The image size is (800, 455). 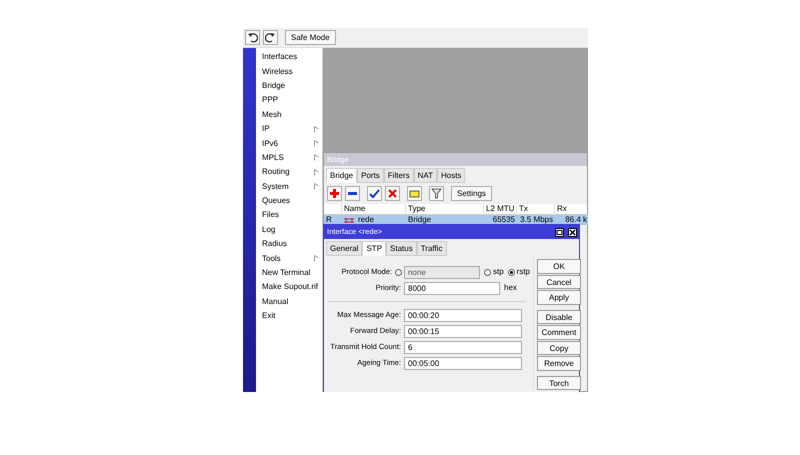 What do you see at coordinates (399, 175) in the screenshot?
I see `tab: Filters` at bounding box center [399, 175].